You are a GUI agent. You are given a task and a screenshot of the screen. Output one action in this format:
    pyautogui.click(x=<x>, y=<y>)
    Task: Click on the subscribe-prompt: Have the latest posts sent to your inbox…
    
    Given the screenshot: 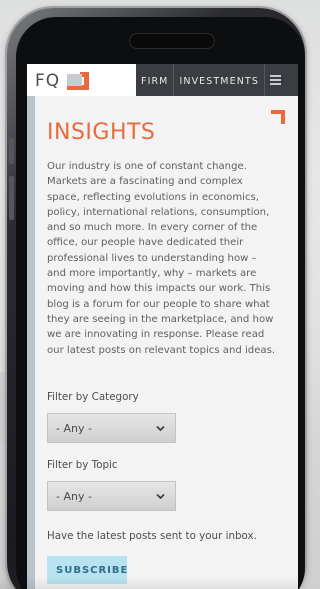 What is the action you would take?
    pyautogui.click(x=152, y=536)
    